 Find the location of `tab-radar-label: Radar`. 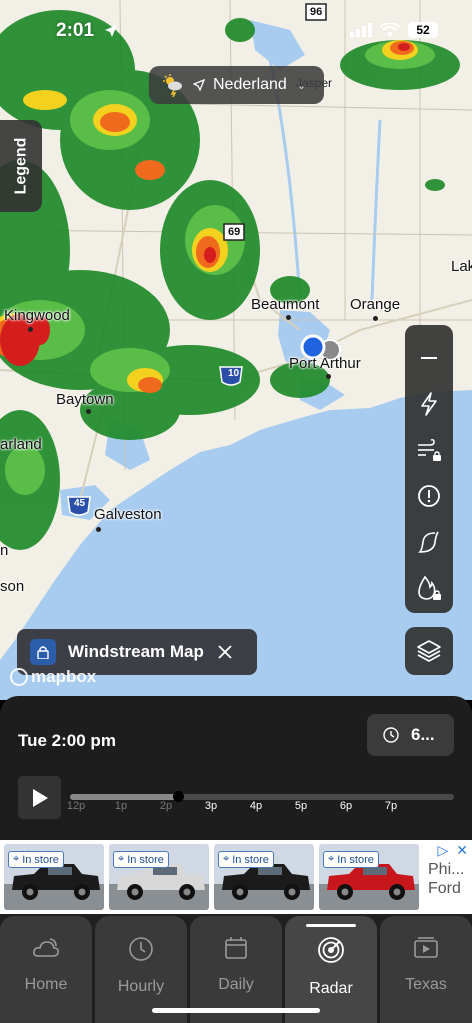

tab-radar-label: Radar is located at coordinates (331, 988).